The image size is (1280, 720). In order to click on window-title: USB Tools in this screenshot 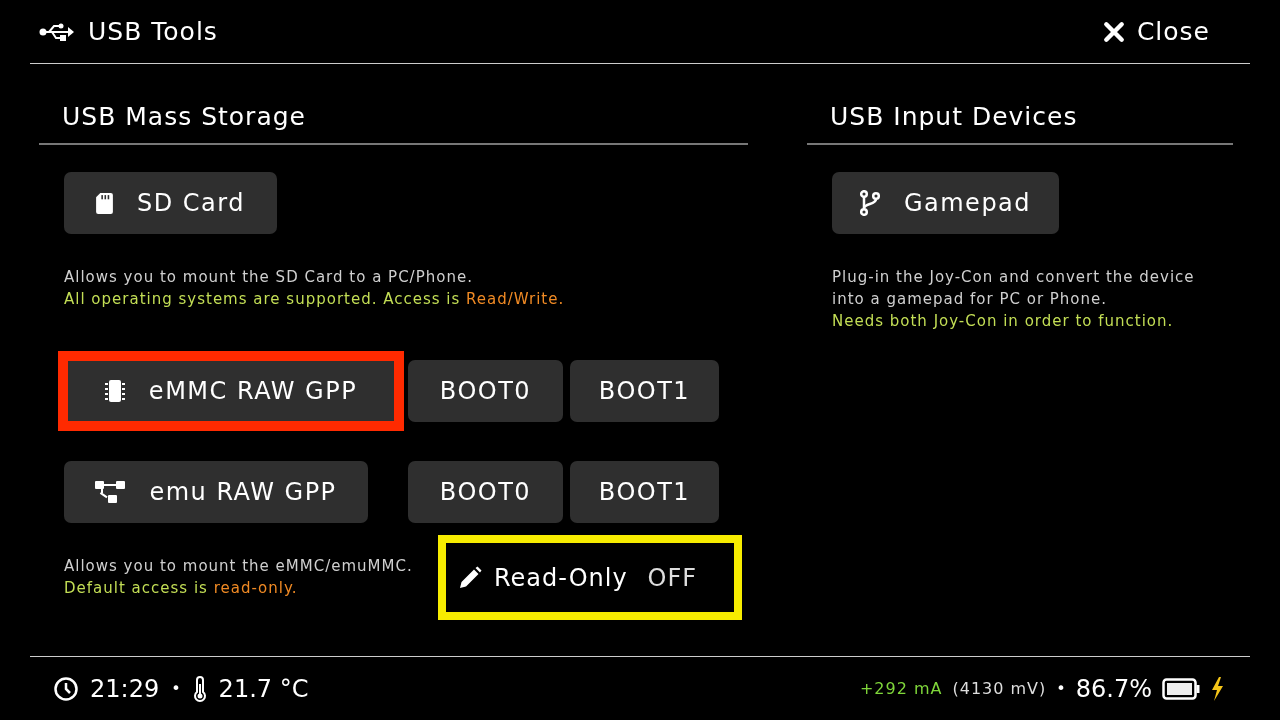, I will do `click(153, 31)`.